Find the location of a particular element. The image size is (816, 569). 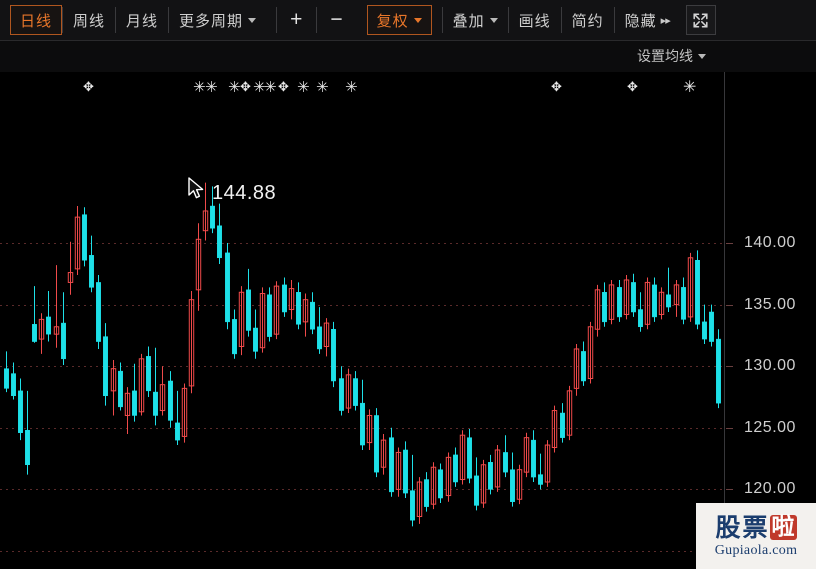

price-axis-label: 135.00 is located at coordinates (770, 304).